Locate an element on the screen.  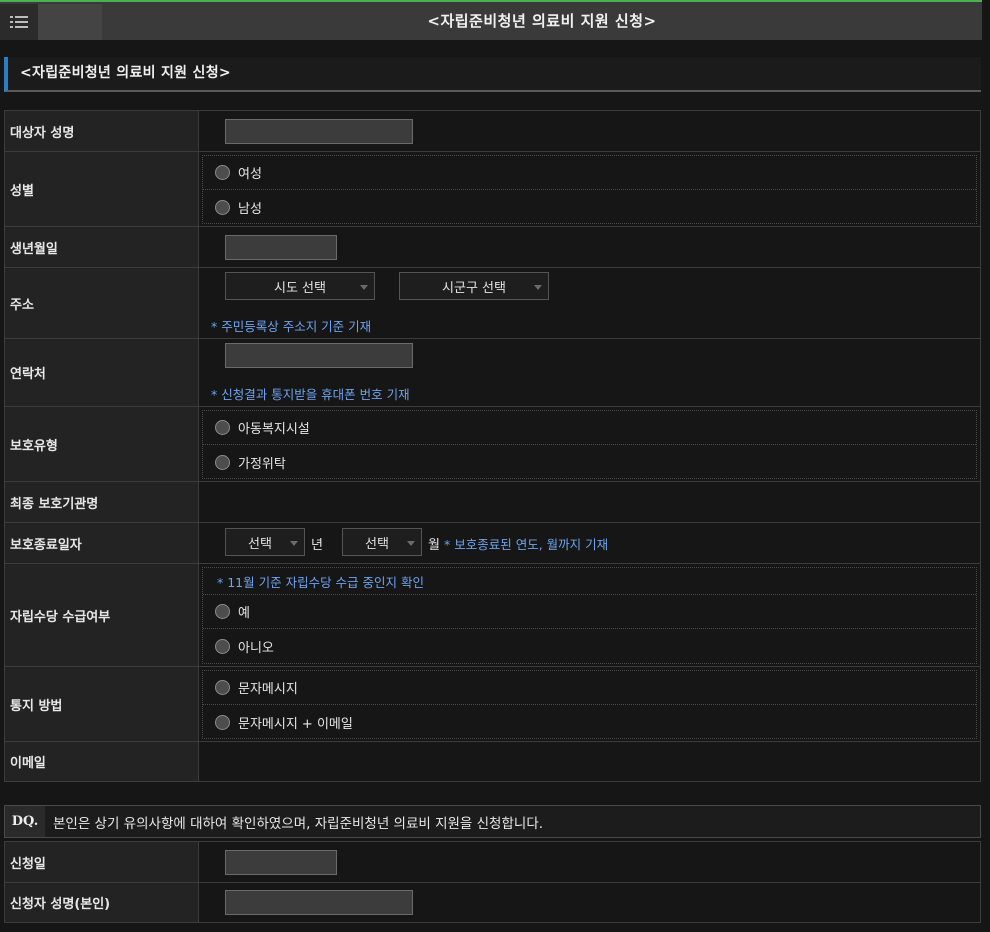
row-birth: 생년월일 is located at coordinates (492, 247).